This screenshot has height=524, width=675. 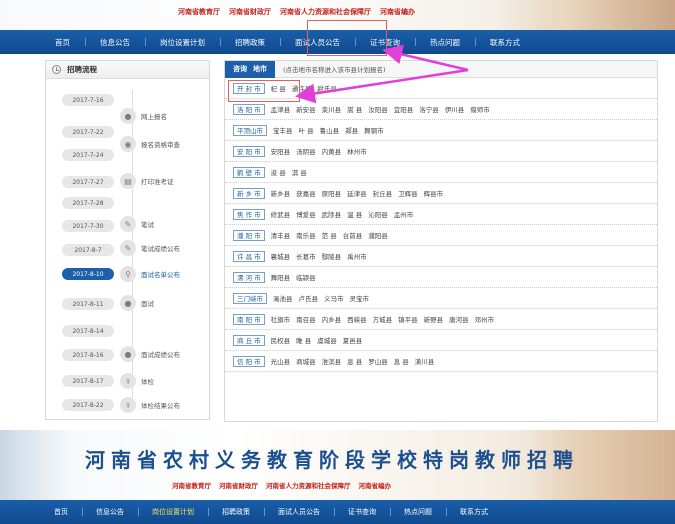 What do you see at coordinates (378, 214) in the screenshot?
I see `county-link: 沁阳县` at bounding box center [378, 214].